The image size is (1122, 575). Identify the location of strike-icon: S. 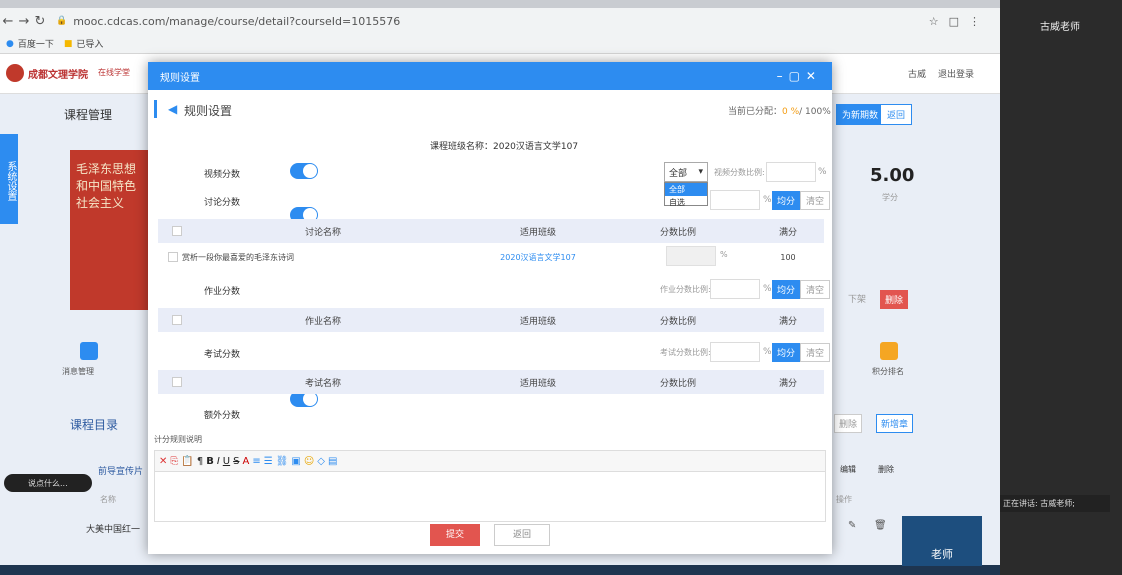
(236, 461).